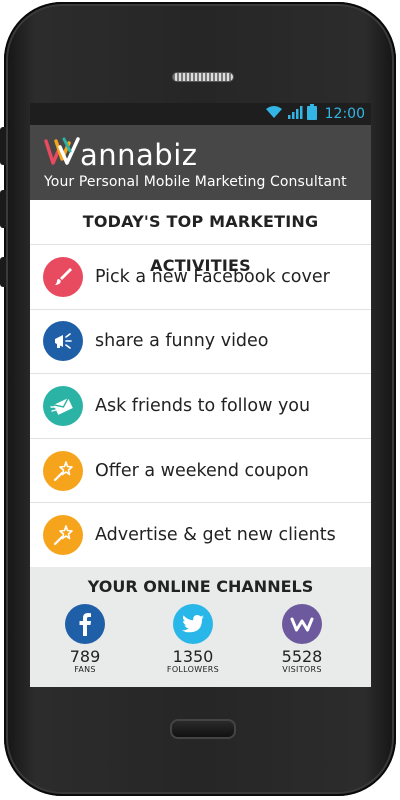  Describe the element at coordinates (62, 153) in the screenshot. I see `logo-w-icon` at that location.